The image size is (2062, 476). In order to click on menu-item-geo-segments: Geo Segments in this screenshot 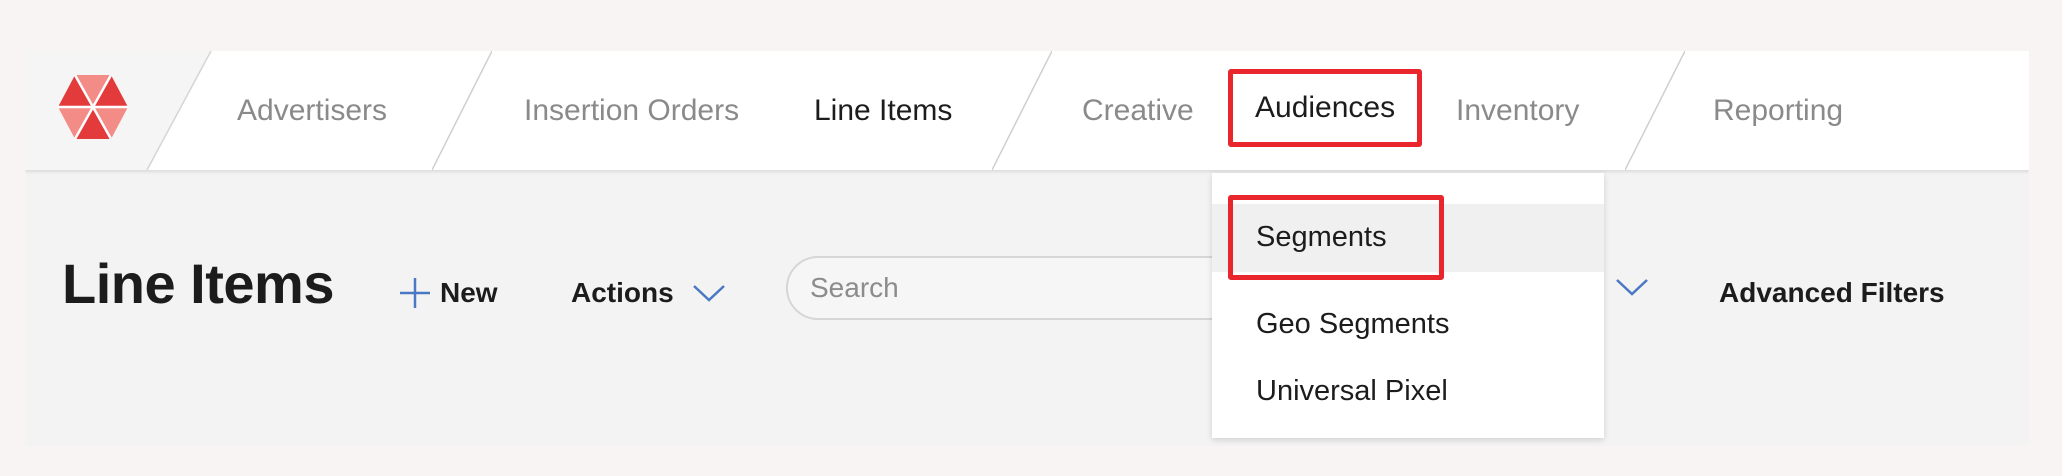, I will do `click(1352, 324)`.